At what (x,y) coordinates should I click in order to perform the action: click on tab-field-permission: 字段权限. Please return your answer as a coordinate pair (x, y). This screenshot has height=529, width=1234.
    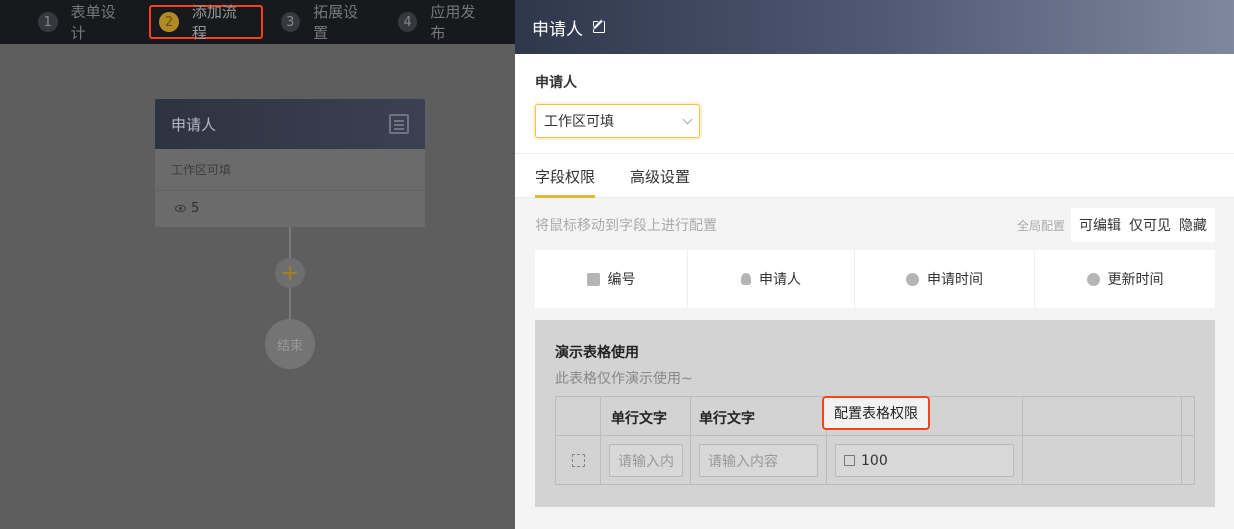
    Looking at the image, I should click on (565, 176).